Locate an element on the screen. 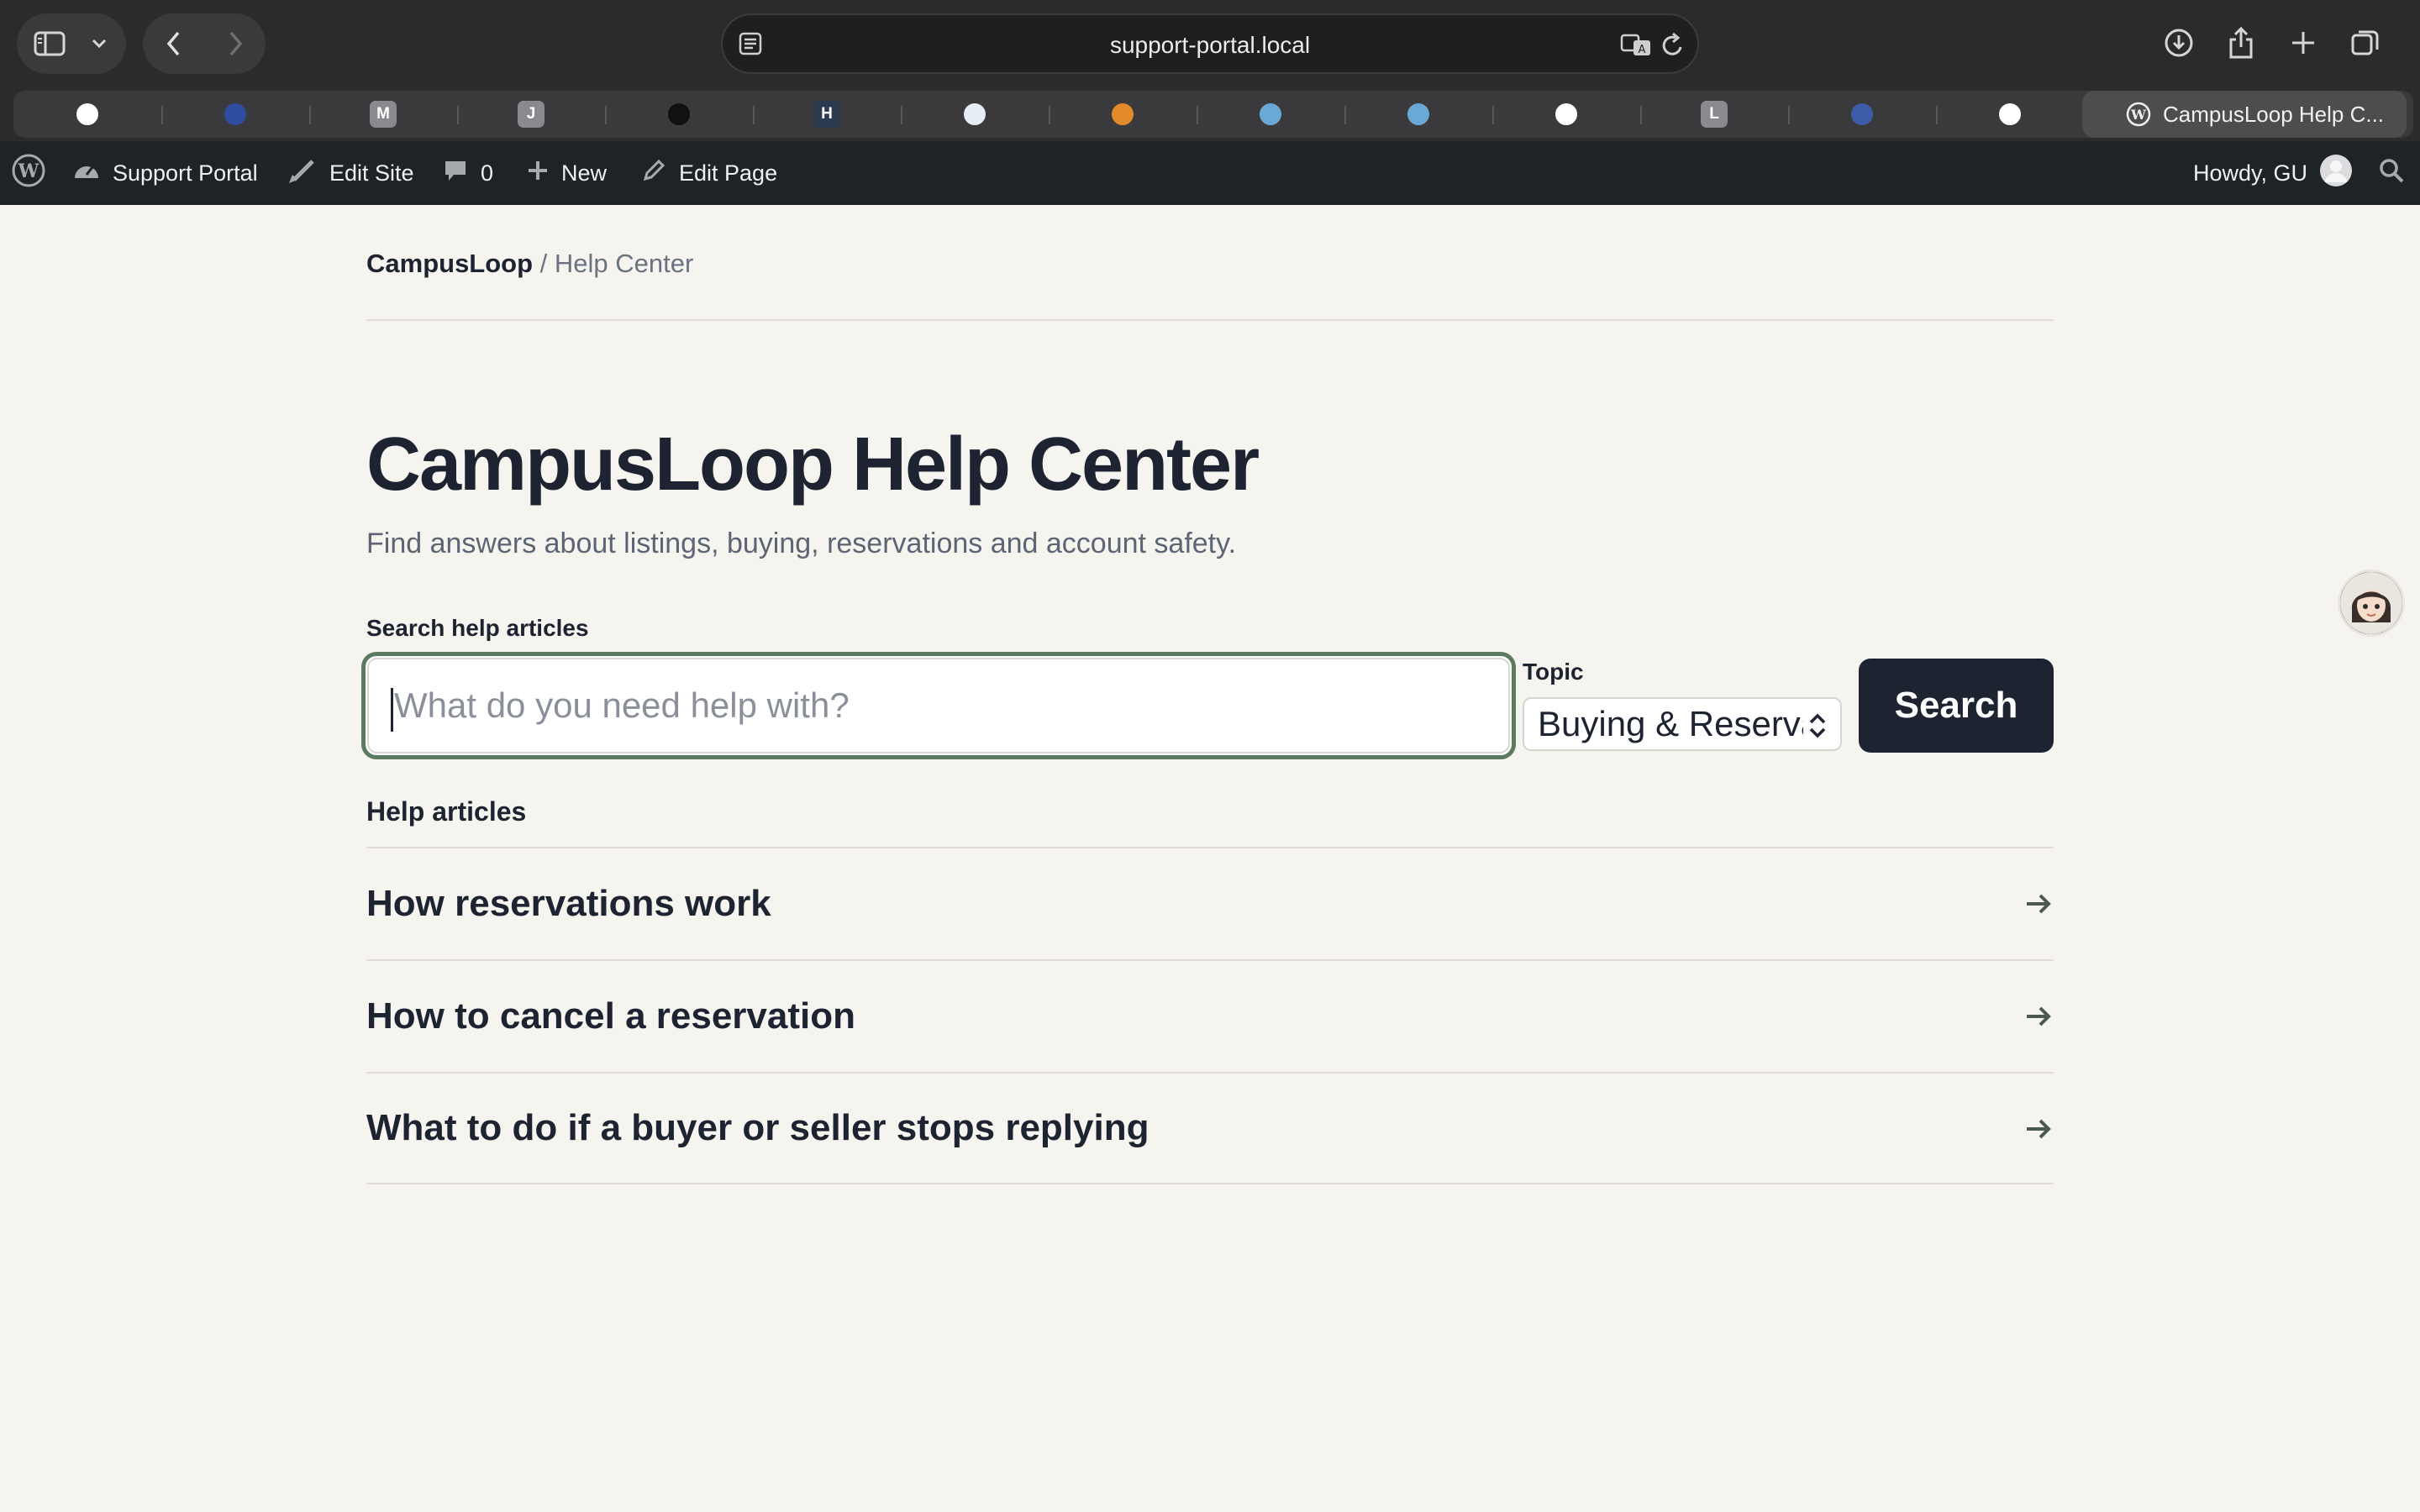  browser-tools is located at coordinates (2272, 43).